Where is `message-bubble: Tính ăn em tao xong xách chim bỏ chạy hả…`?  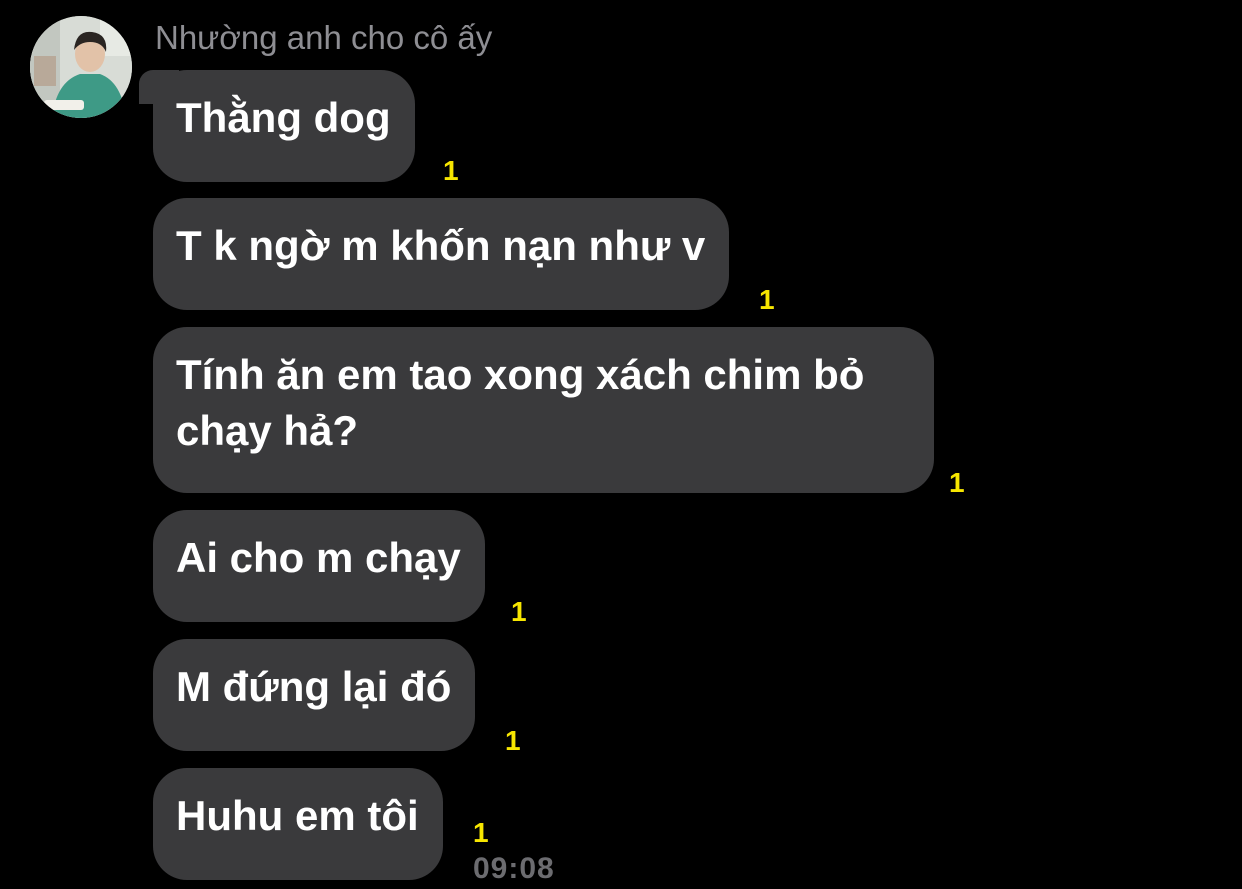 message-bubble: Tính ăn em tao xong xách chim bỏ chạy hả… is located at coordinates (543, 410).